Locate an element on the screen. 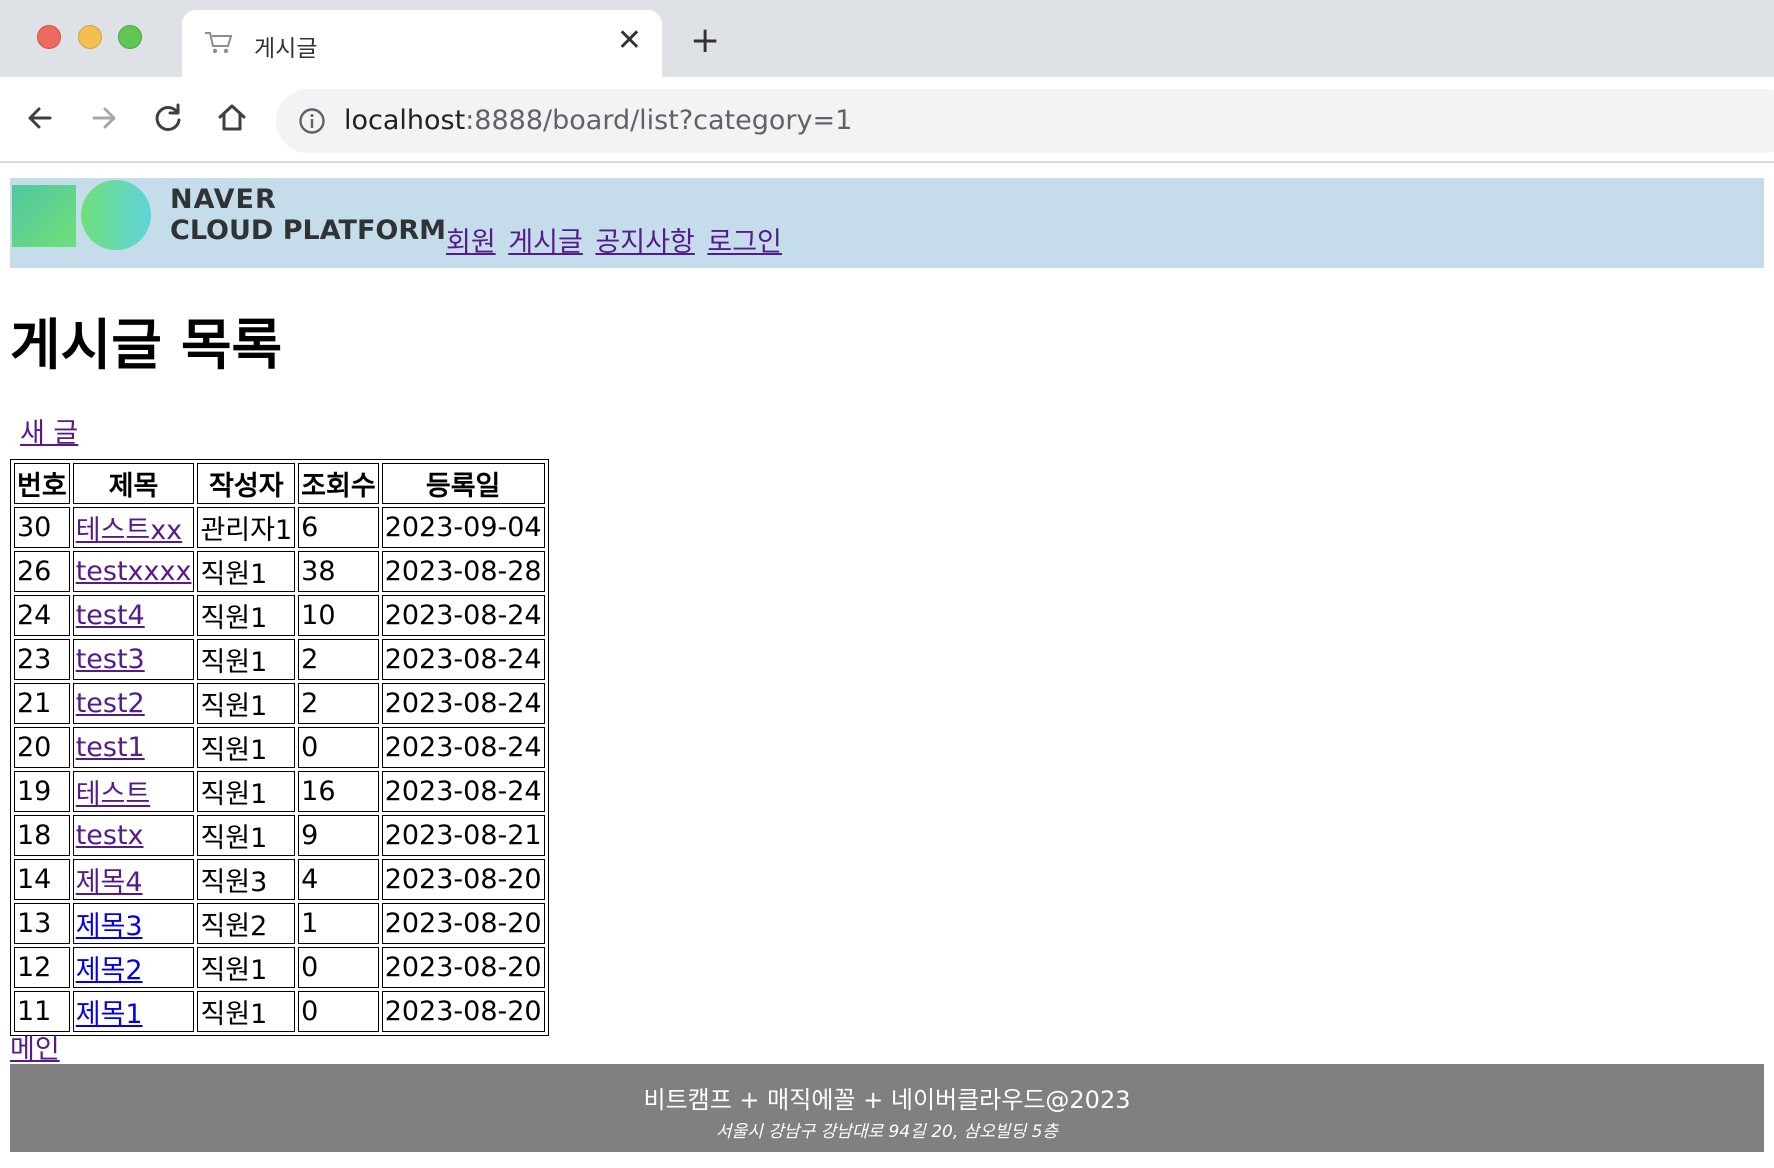 This screenshot has width=1774, height=1168. cell-title: test3 is located at coordinates (133, 659).